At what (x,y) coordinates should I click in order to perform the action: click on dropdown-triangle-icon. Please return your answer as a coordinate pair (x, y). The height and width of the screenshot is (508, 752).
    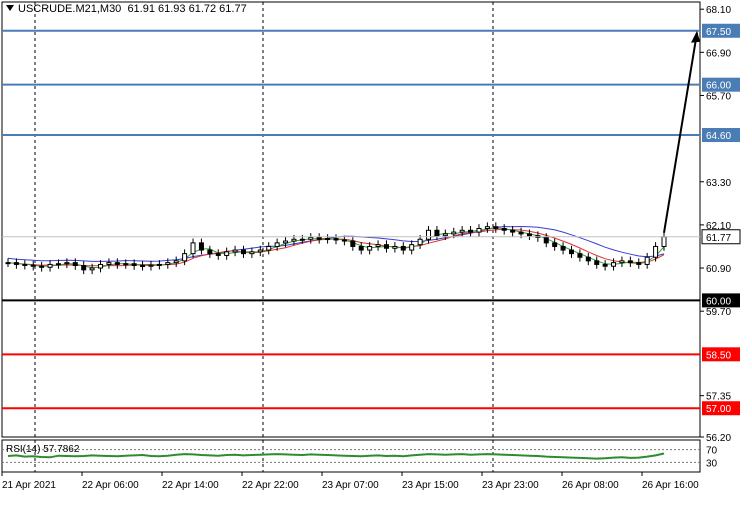
    Looking at the image, I should click on (10, 8).